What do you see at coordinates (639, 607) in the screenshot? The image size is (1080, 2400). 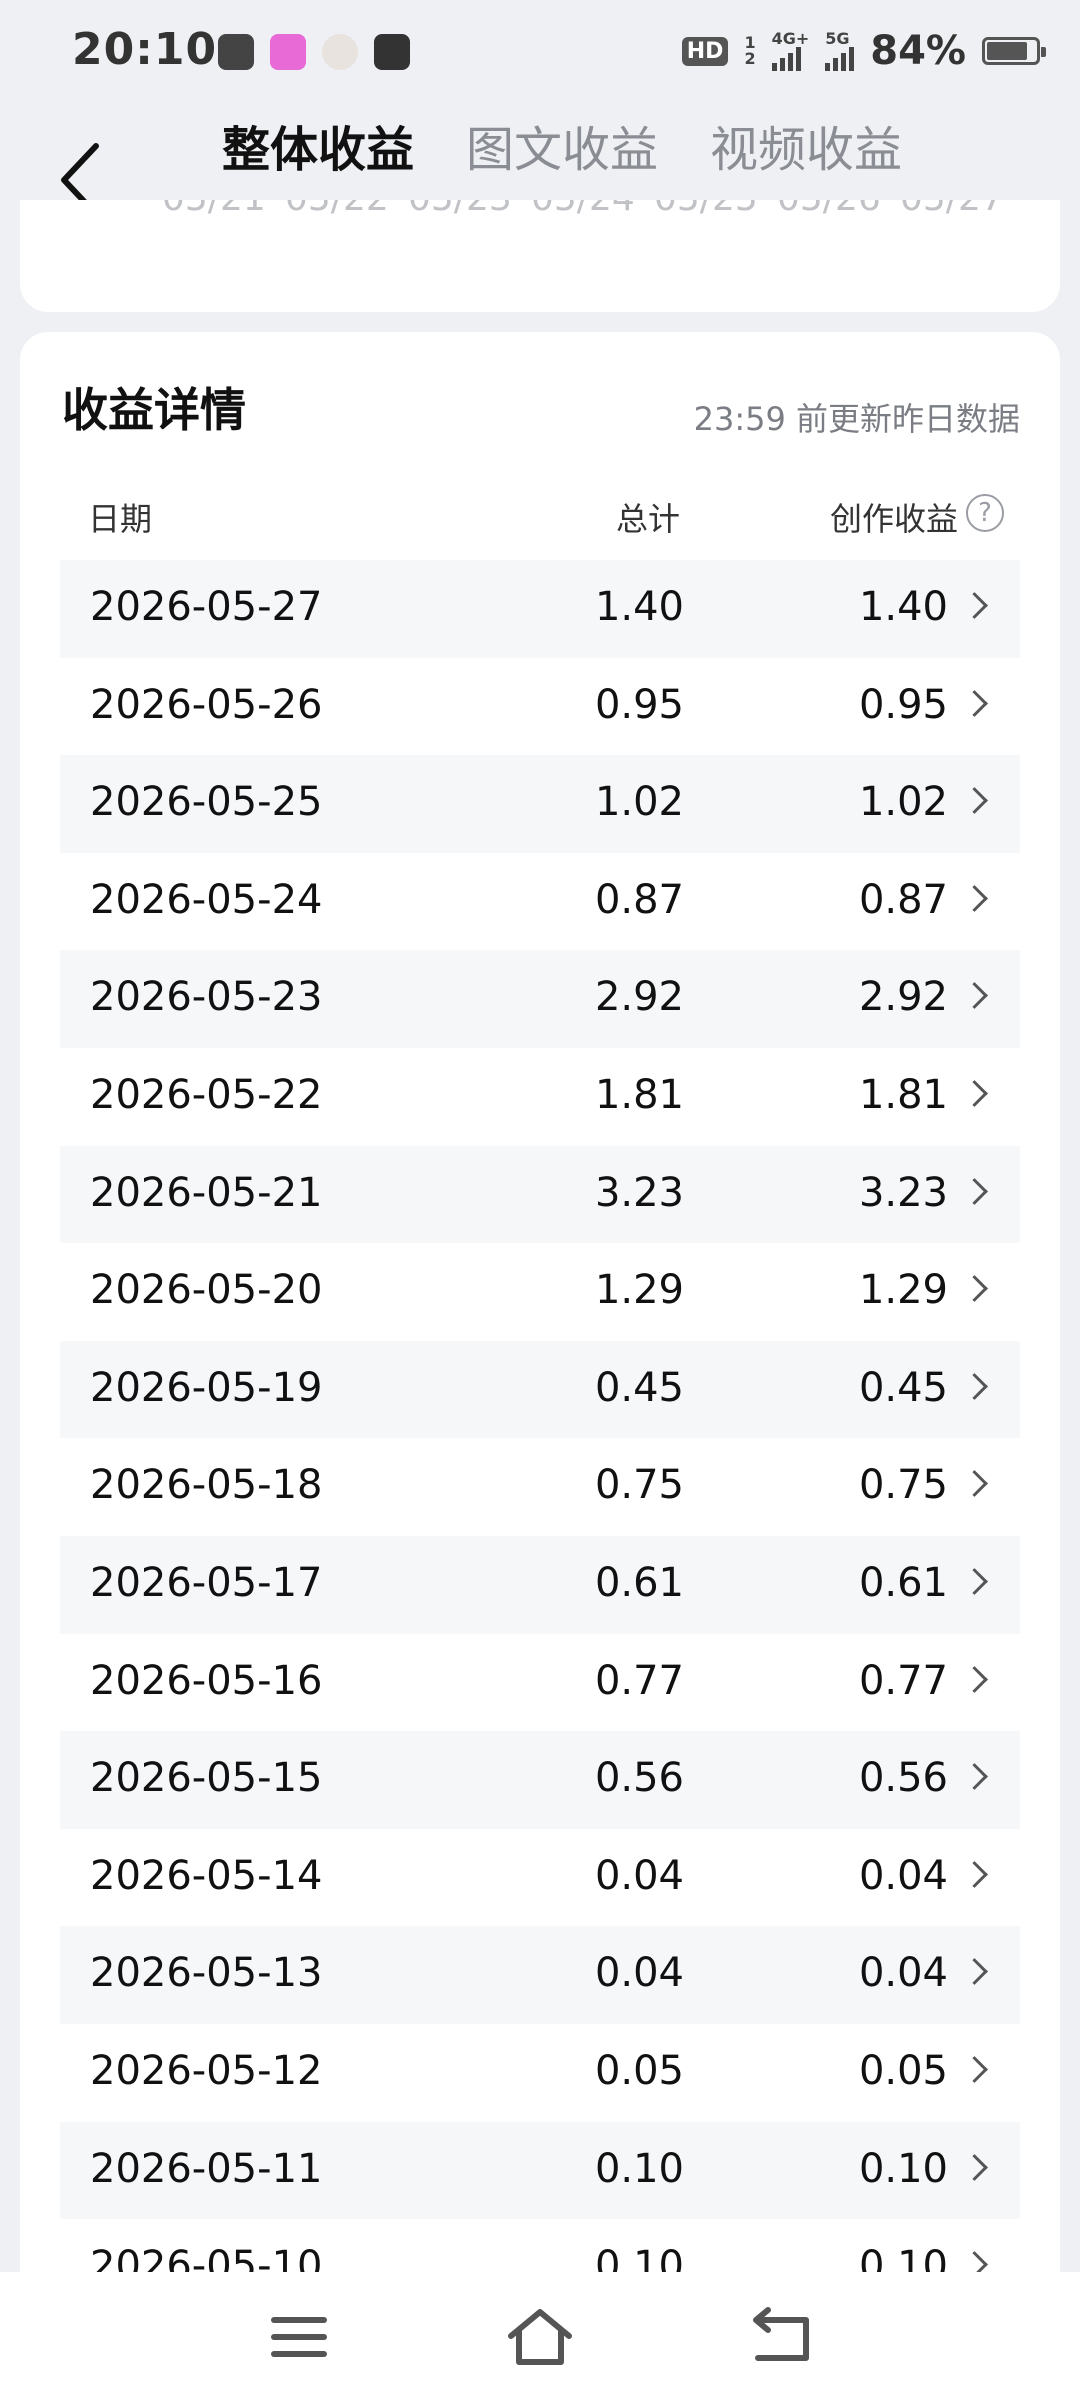 I see `row-total: 1.40` at bounding box center [639, 607].